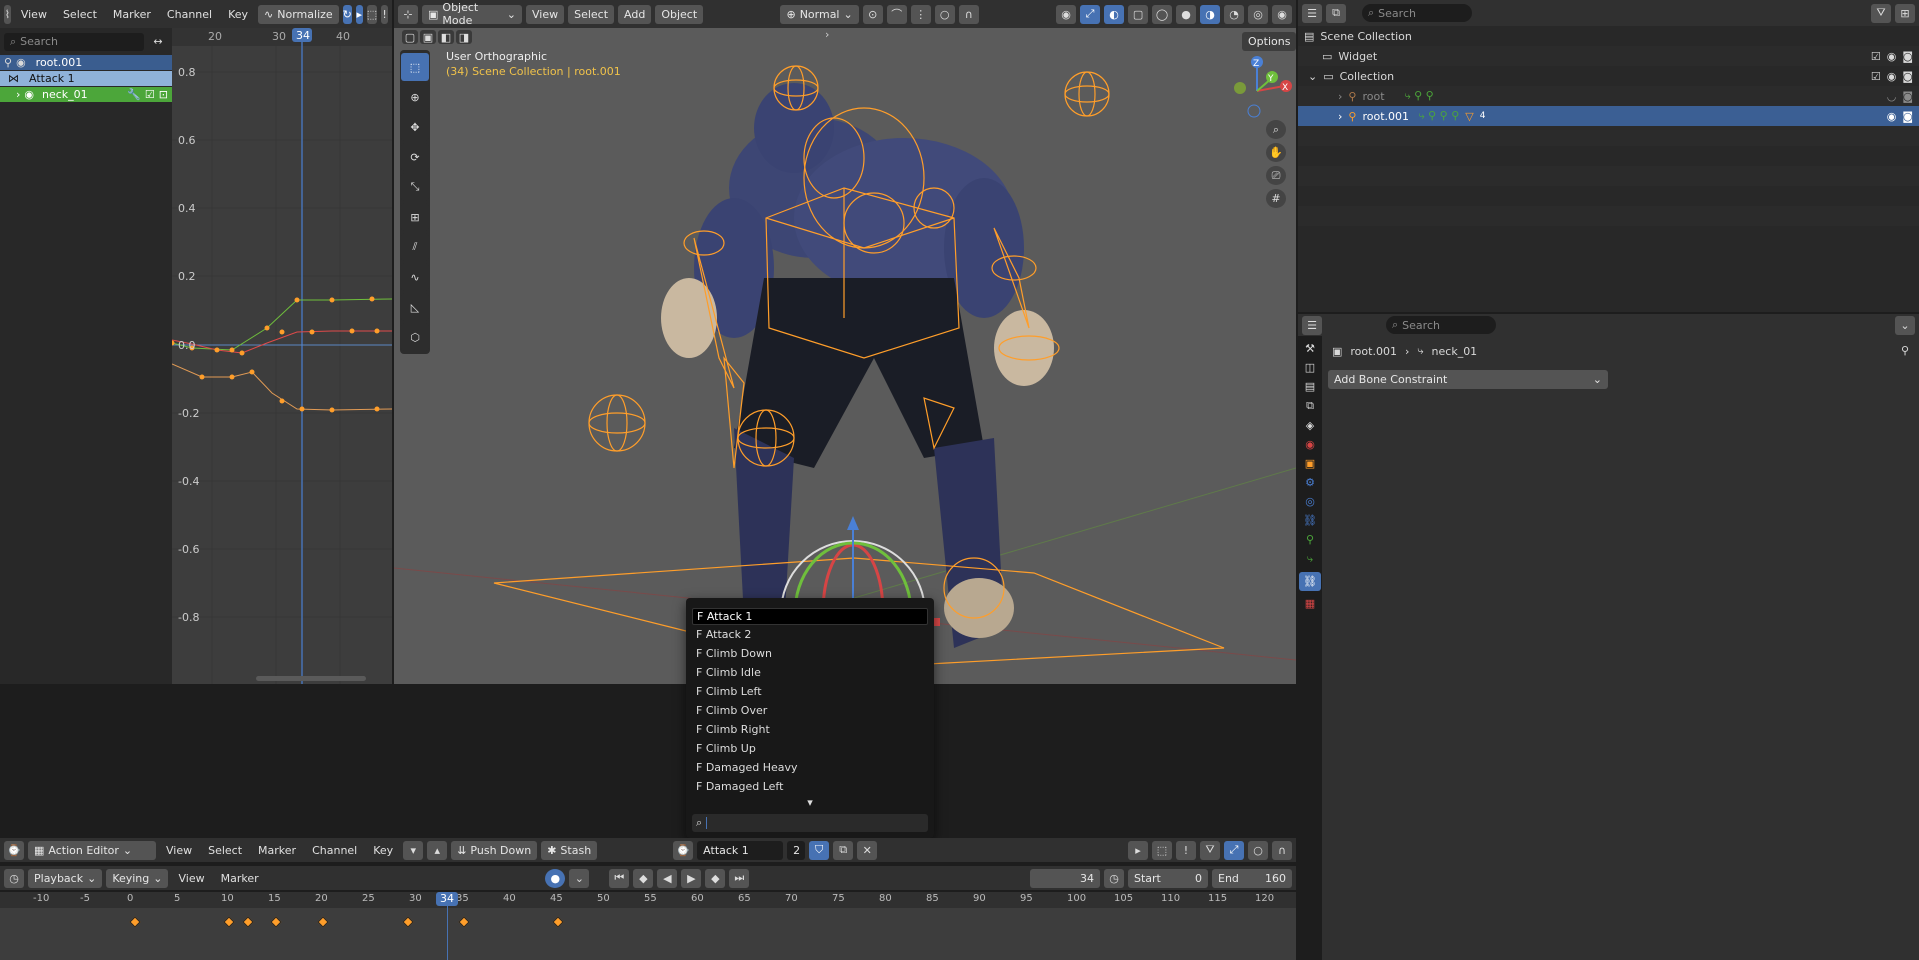  Describe the element at coordinates (1608, 76) in the screenshot. I see `outliner-row: ⌄ ▭ Collection ☑ ◉ ◙` at that location.